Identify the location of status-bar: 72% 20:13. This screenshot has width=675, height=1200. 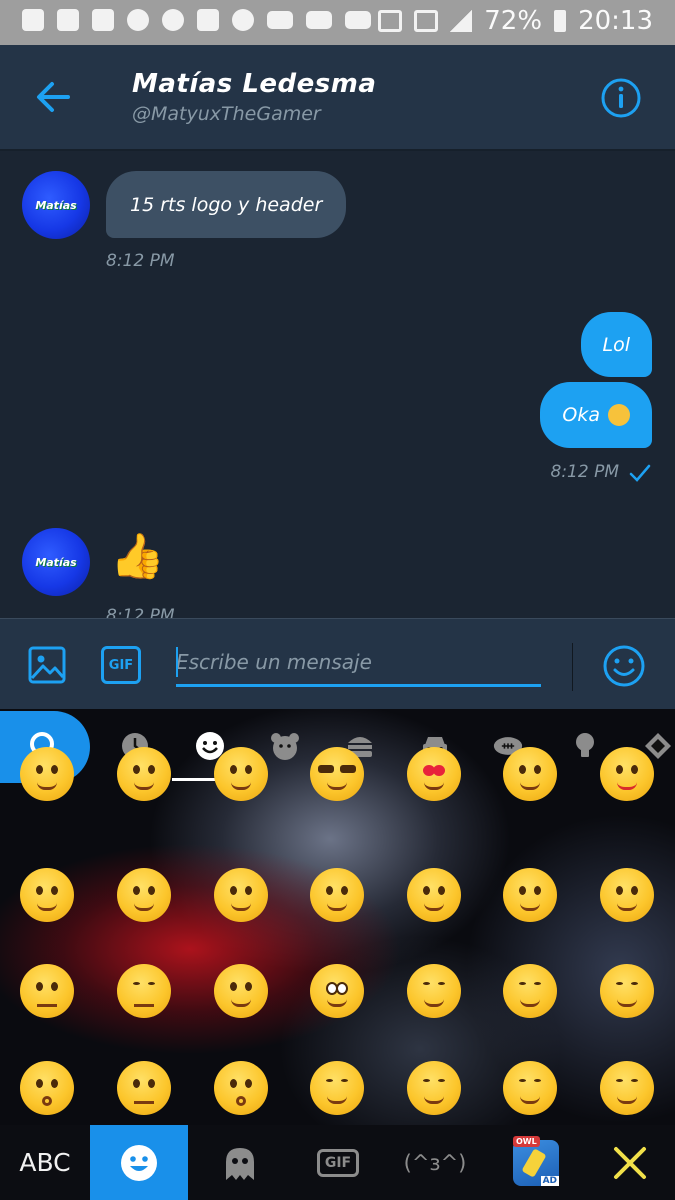
(337, 22).